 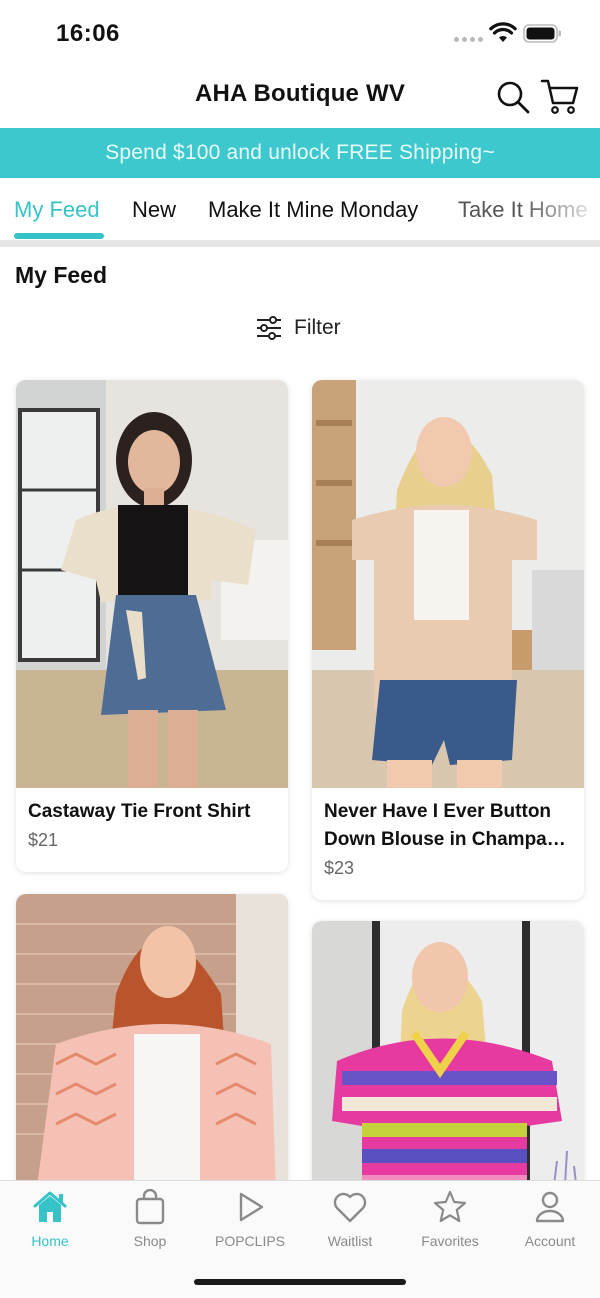 I want to click on product-price: $21, so click(x=43, y=840).